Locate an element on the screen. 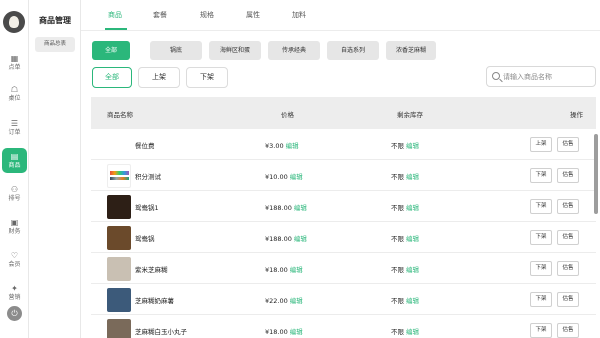 The image size is (600, 338). product-price: ¥3.00 is located at coordinates (274, 146).